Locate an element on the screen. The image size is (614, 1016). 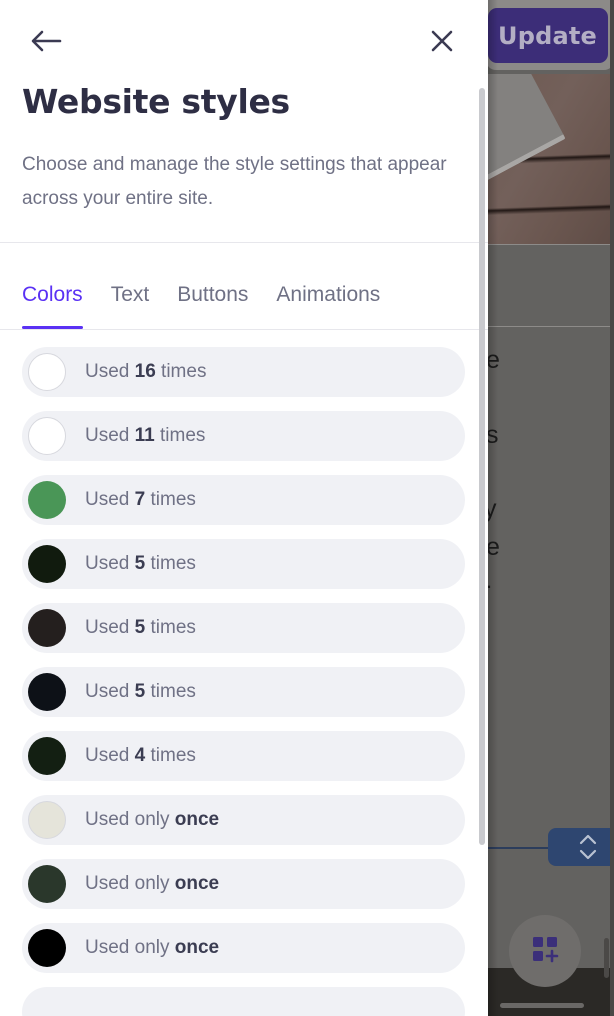
color-usage-label: Used 4 times is located at coordinates (140, 756).